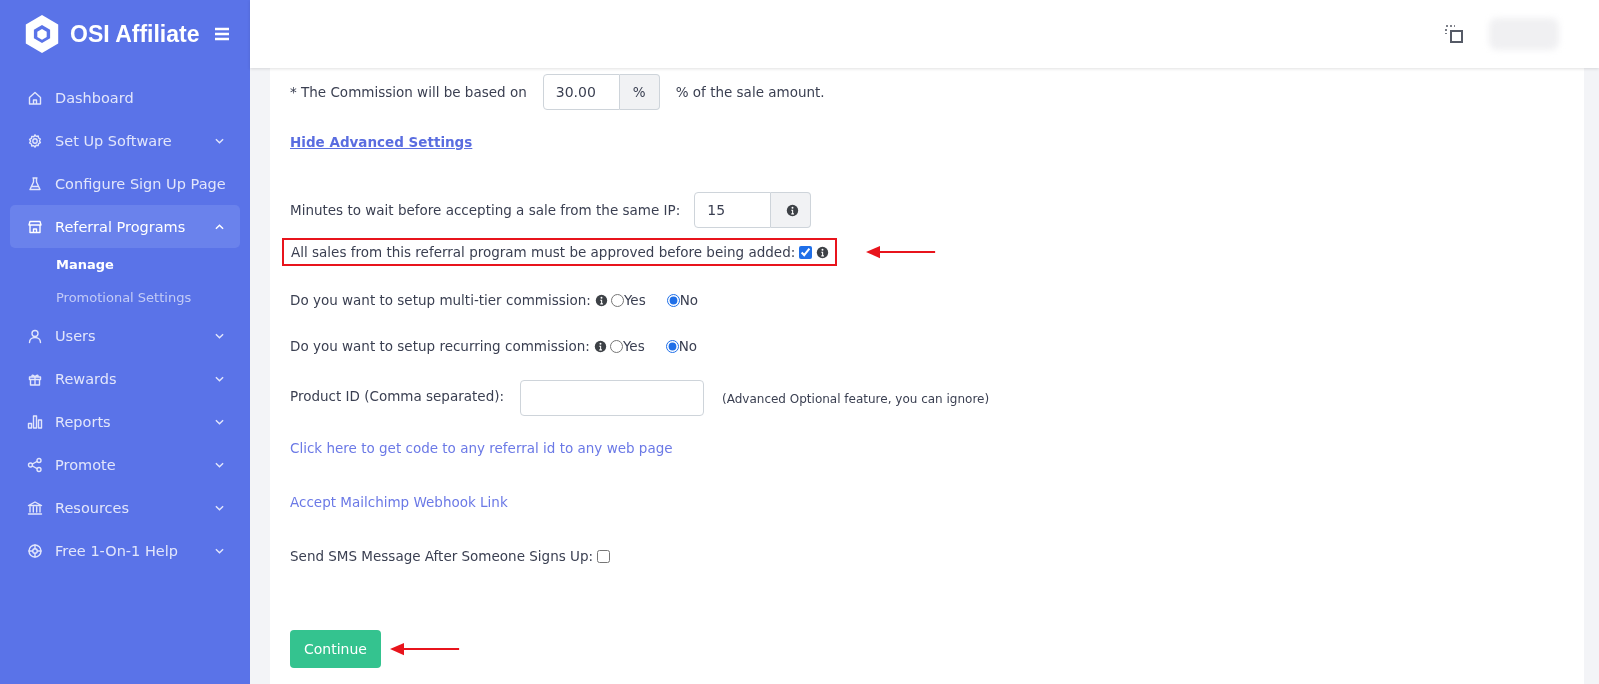 The width and height of the screenshot is (1599, 684). What do you see at coordinates (543, 252) in the screenshot?
I see `approval-label: All sales from this referral program must be approved before being added:` at bounding box center [543, 252].